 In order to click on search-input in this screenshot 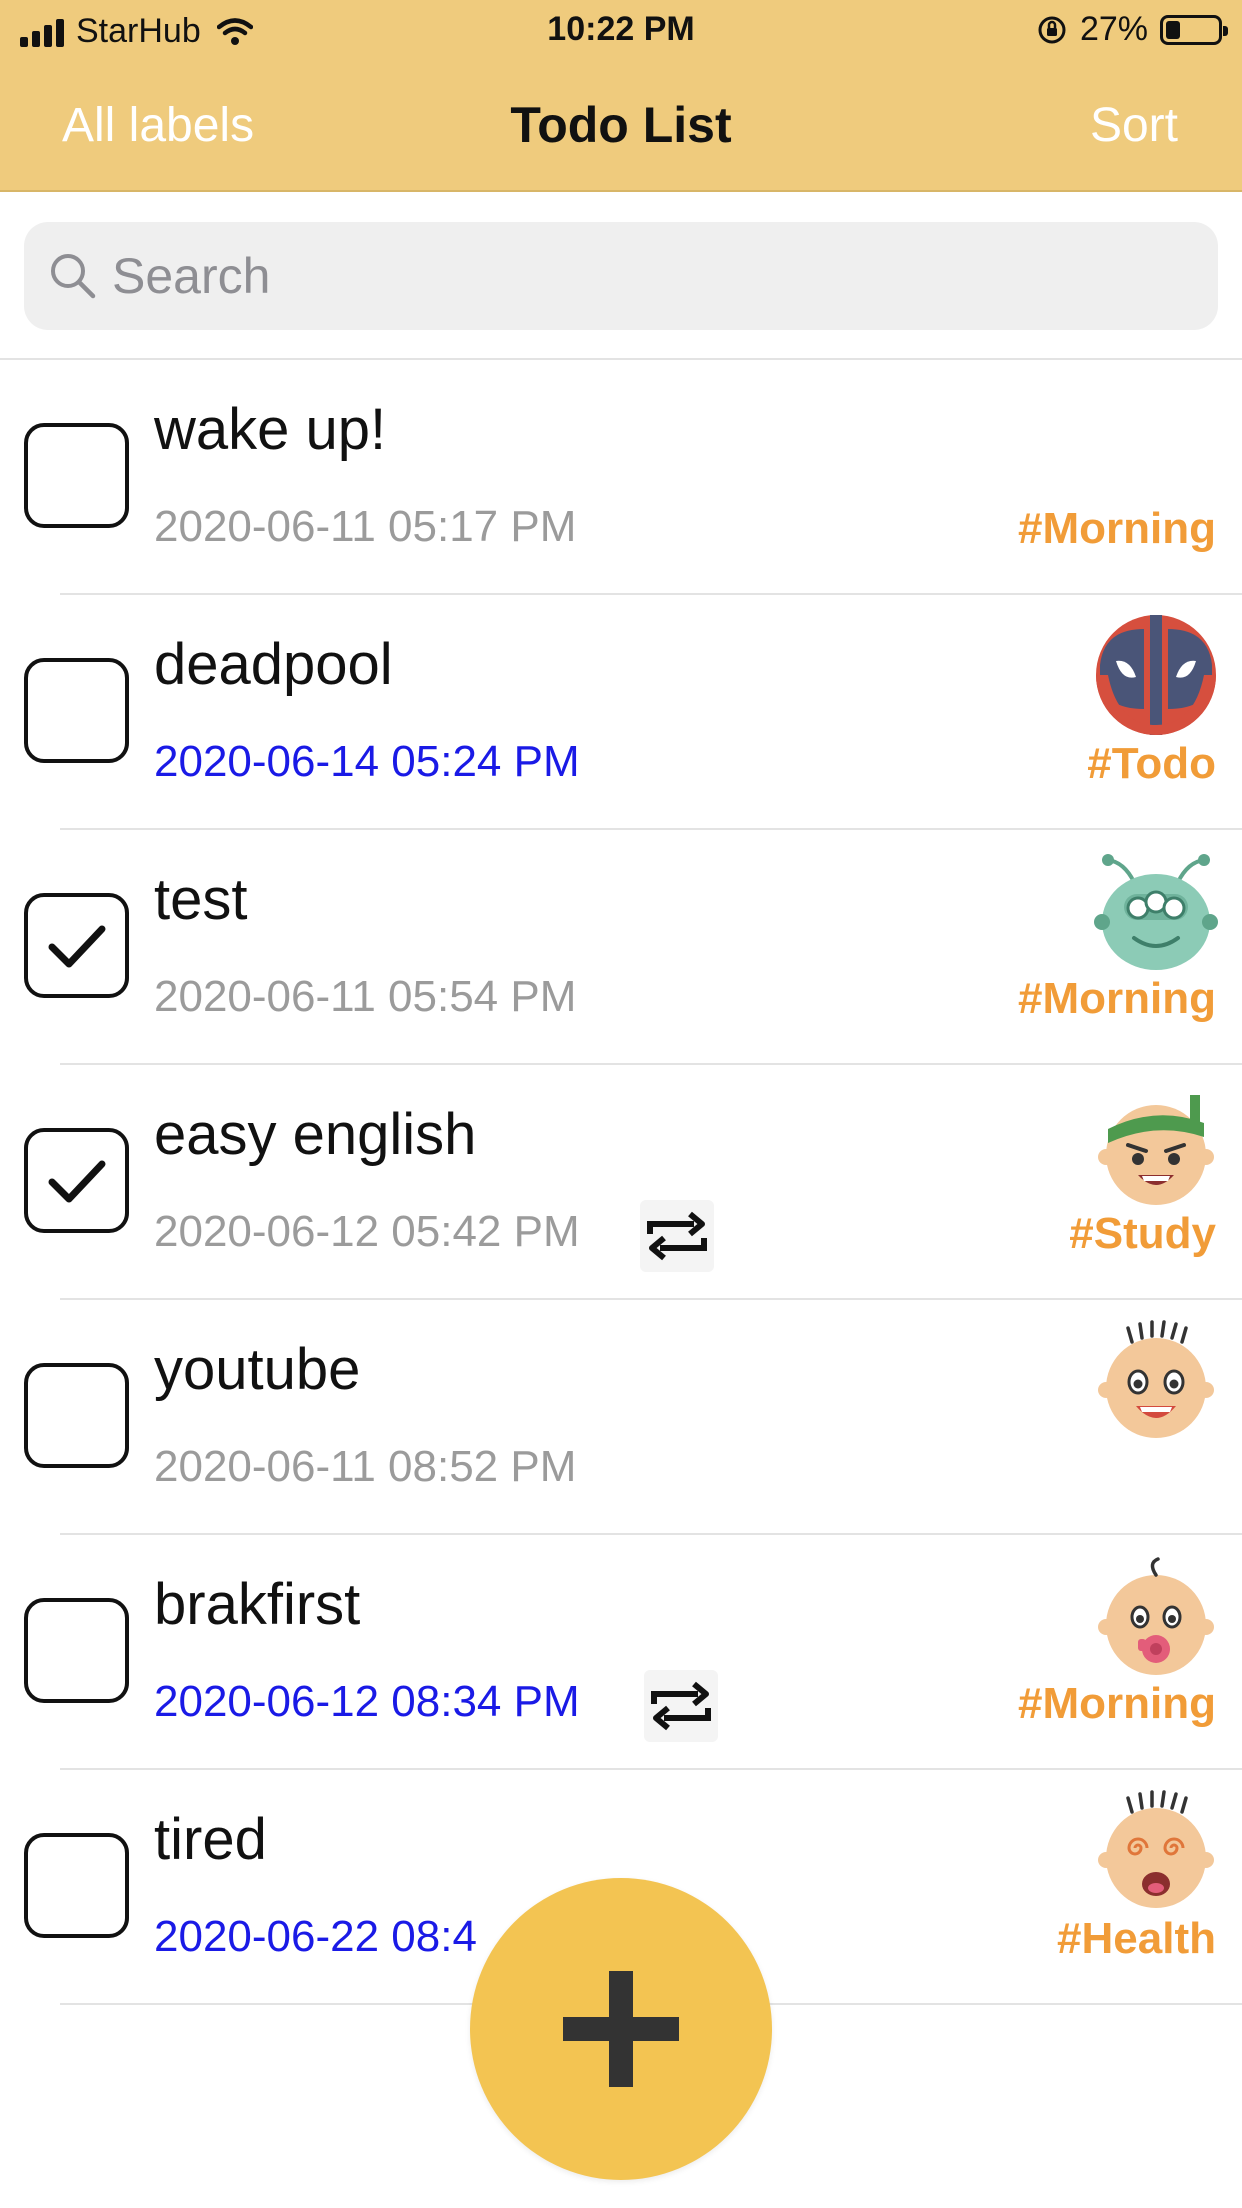, I will do `click(612, 276)`.